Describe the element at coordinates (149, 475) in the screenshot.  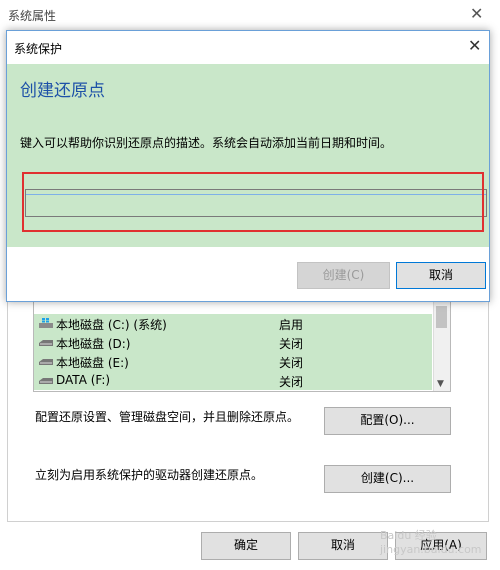
I see `create-description: 立刻为启用系统保护的驱动器创建还原点。` at that location.